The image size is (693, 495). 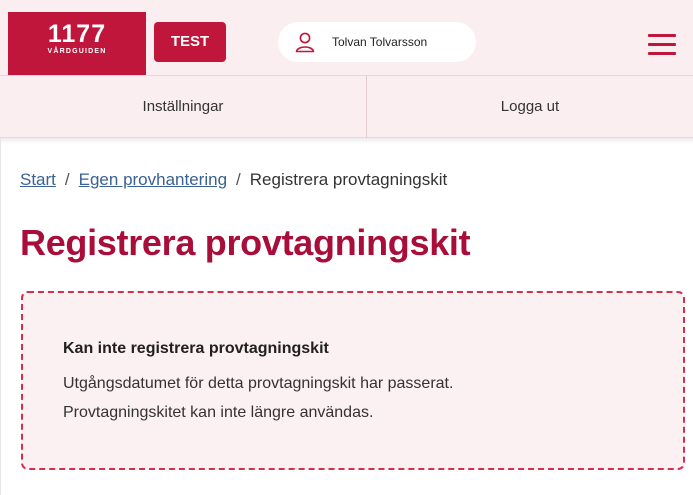 What do you see at coordinates (196, 348) in the screenshot?
I see `alert-title: Kan inte registrera provtagningskit` at bounding box center [196, 348].